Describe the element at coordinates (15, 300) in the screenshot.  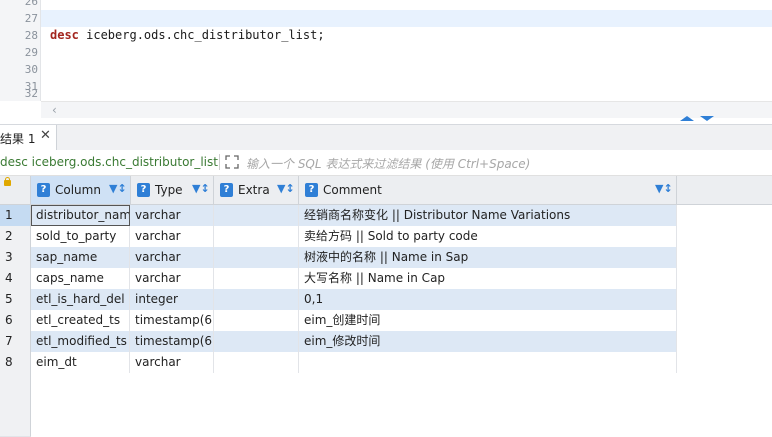
I see `row-number: 5` at that location.